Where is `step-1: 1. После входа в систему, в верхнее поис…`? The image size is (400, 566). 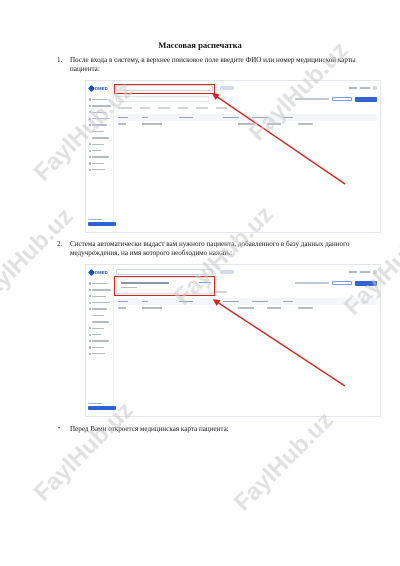
step-1: 1. После входа в систему, в верхнее поис… is located at coordinates (214, 65).